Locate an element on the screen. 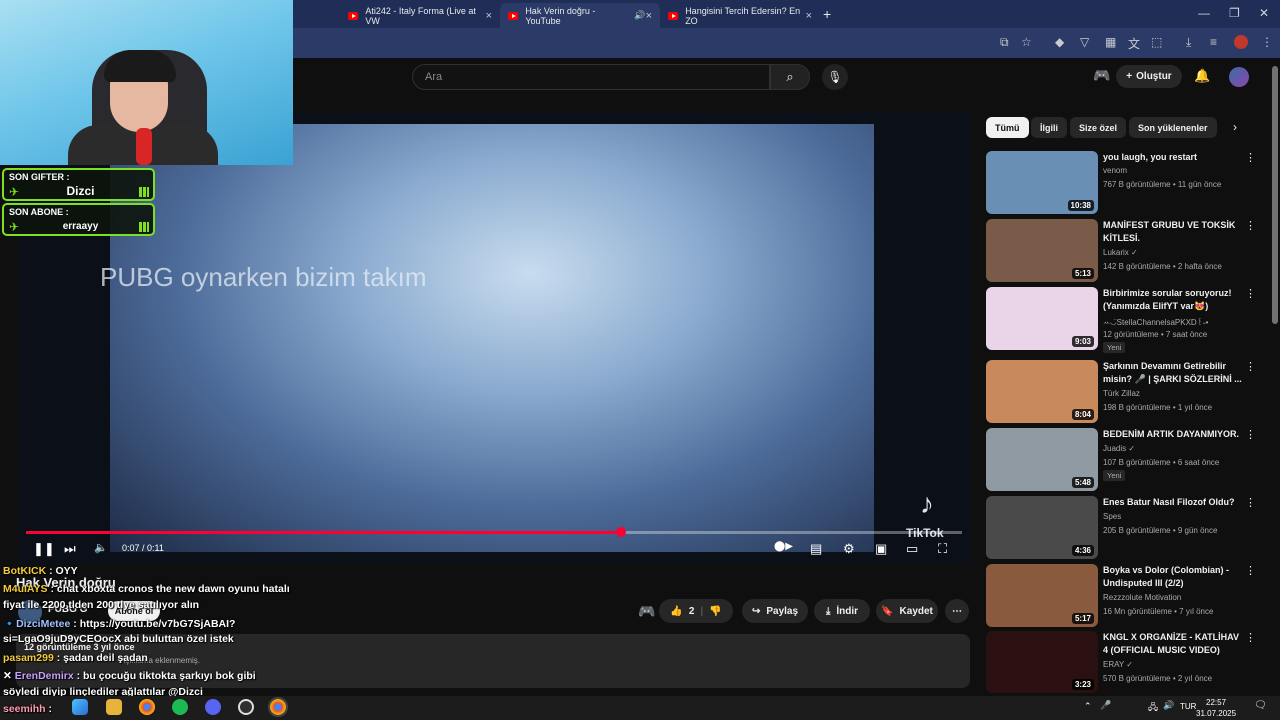 Image resolution: width=1280 pixels, height=720 pixels. video-thumbnail: 3:23 is located at coordinates (1042, 662).